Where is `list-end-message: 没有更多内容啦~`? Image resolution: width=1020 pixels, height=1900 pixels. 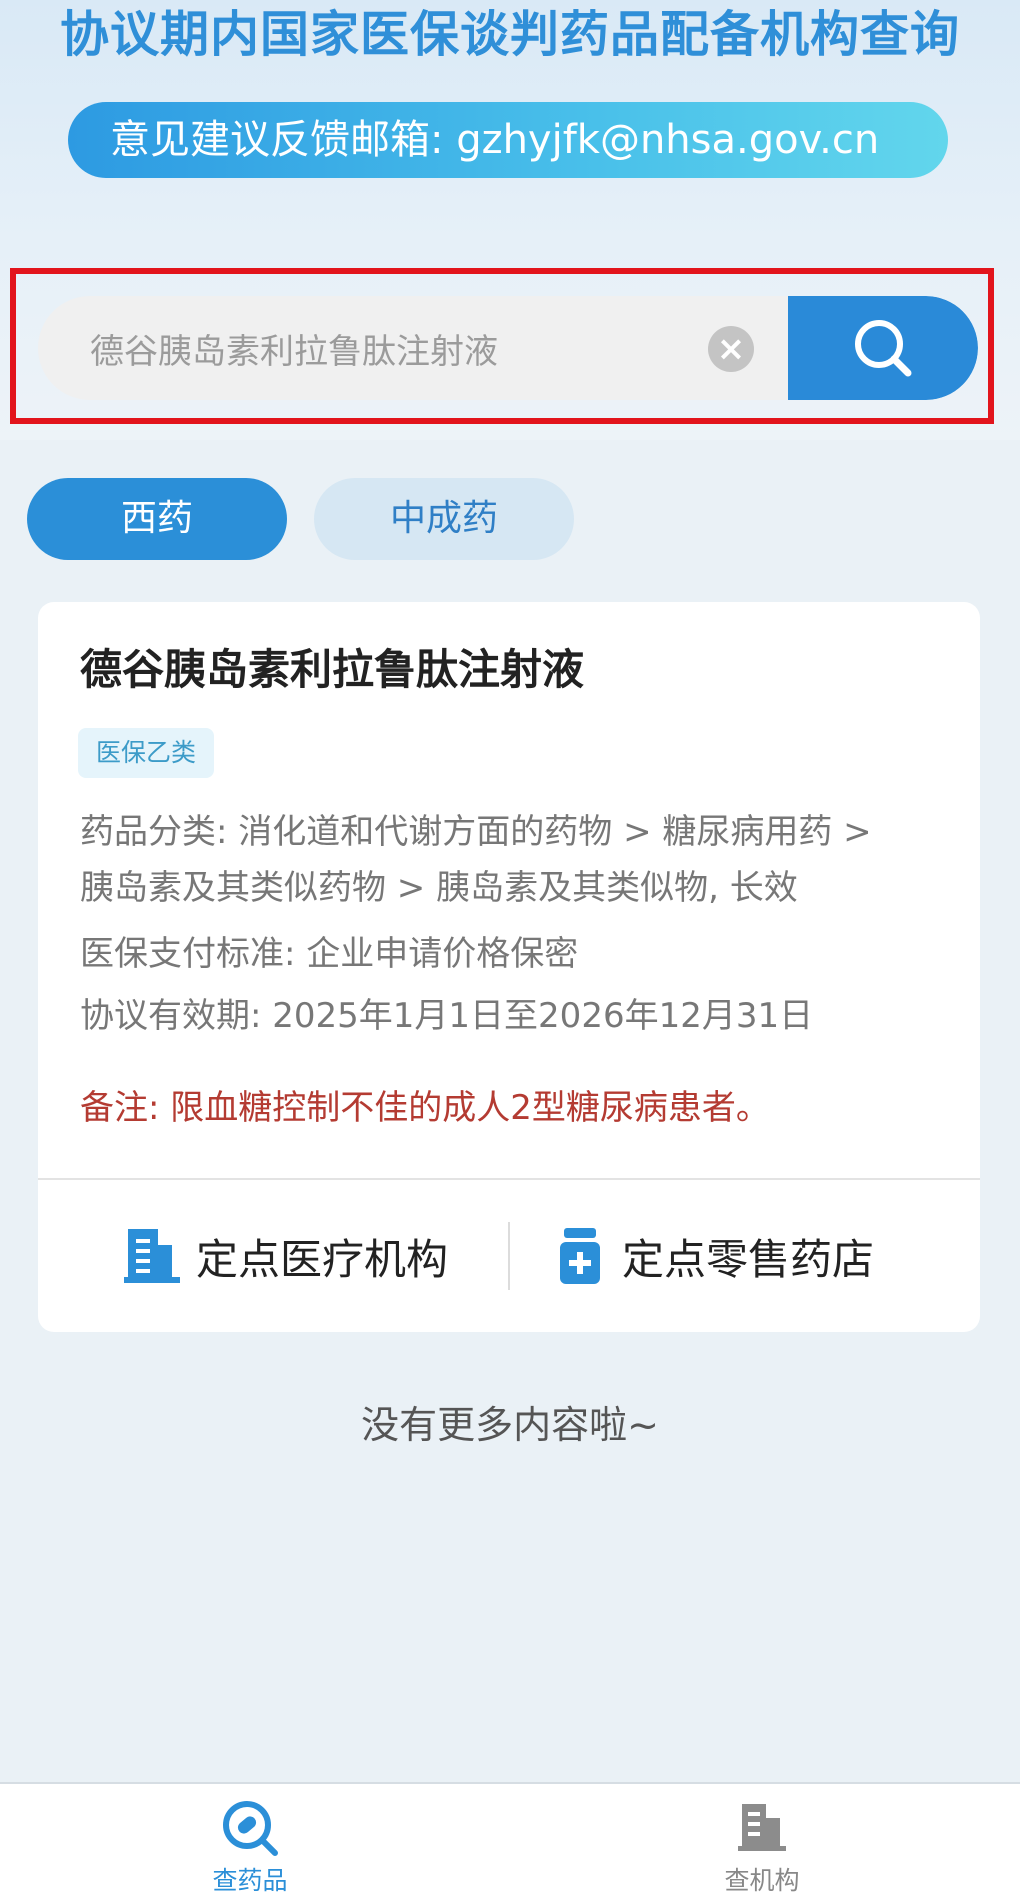 list-end-message: 没有更多内容啦~ is located at coordinates (510, 1425).